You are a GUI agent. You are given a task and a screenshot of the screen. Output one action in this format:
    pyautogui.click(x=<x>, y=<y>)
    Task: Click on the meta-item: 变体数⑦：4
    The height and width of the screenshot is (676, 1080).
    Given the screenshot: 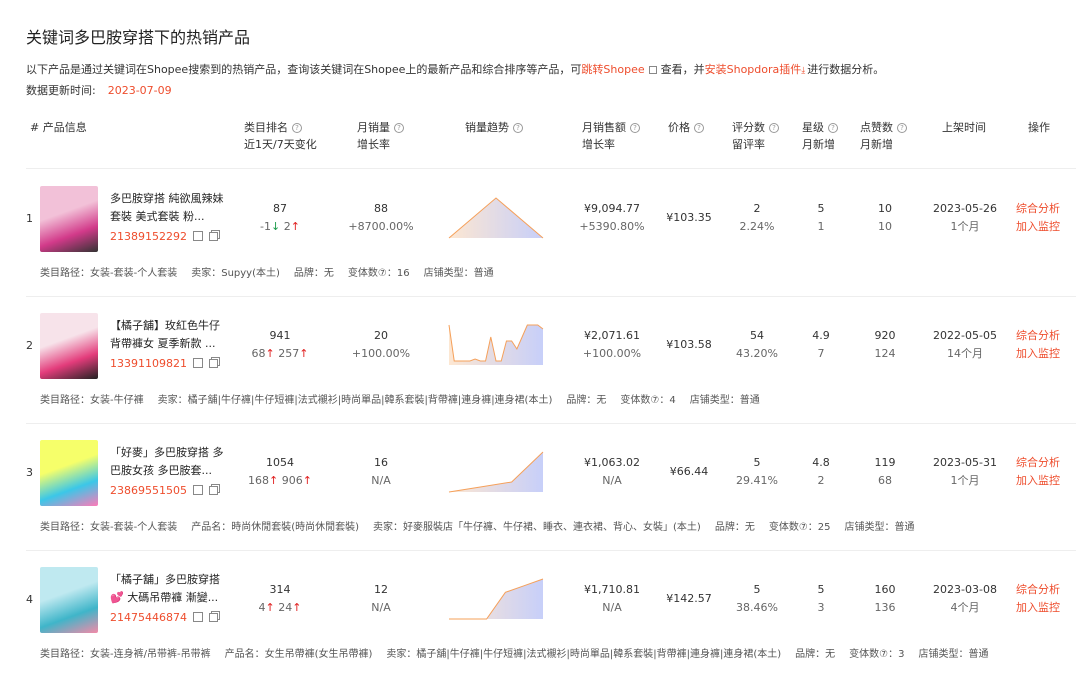 What is the action you would take?
    pyautogui.click(x=648, y=400)
    